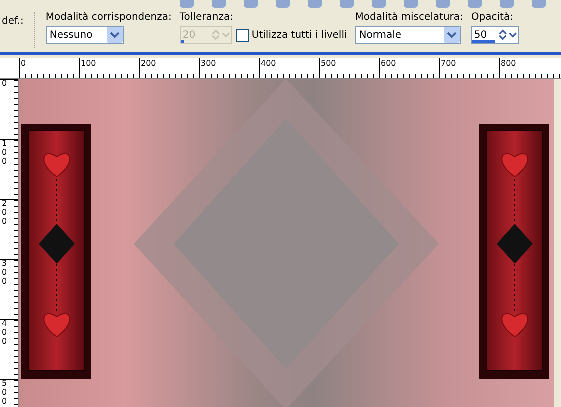 The width and height of the screenshot is (561, 407). What do you see at coordinates (508, 63) in the screenshot?
I see `ruler-label: 800` at bounding box center [508, 63].